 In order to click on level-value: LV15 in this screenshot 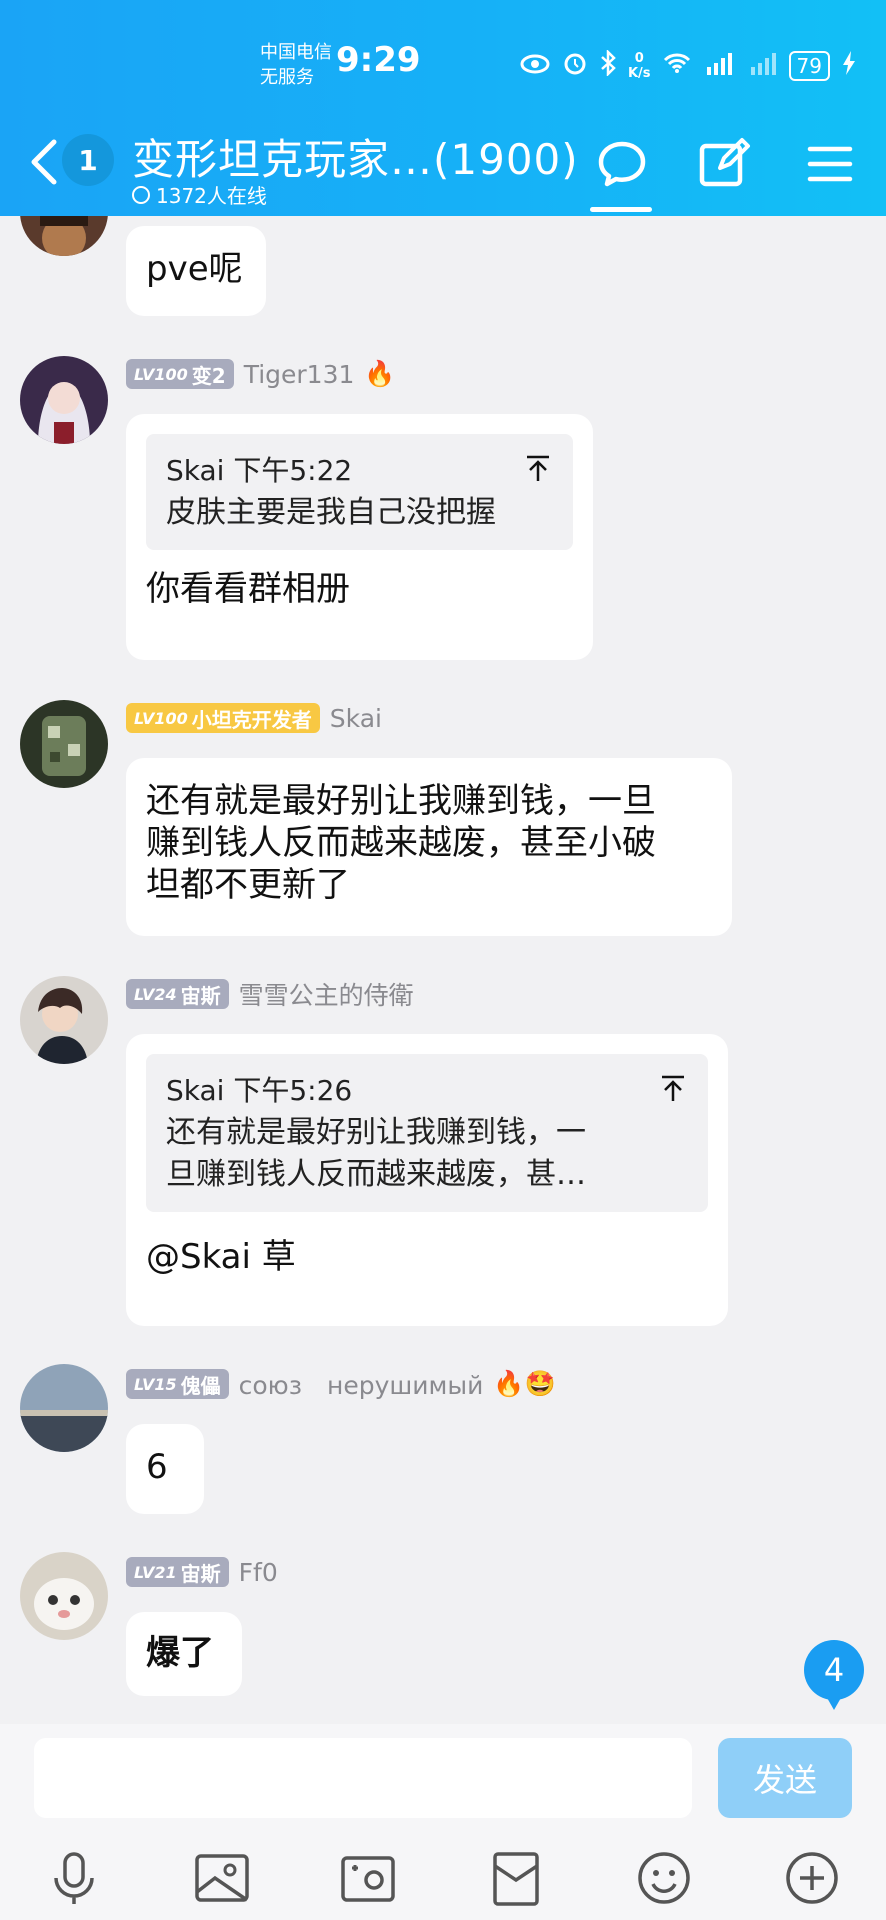, I will do `click(155, 1384)`.